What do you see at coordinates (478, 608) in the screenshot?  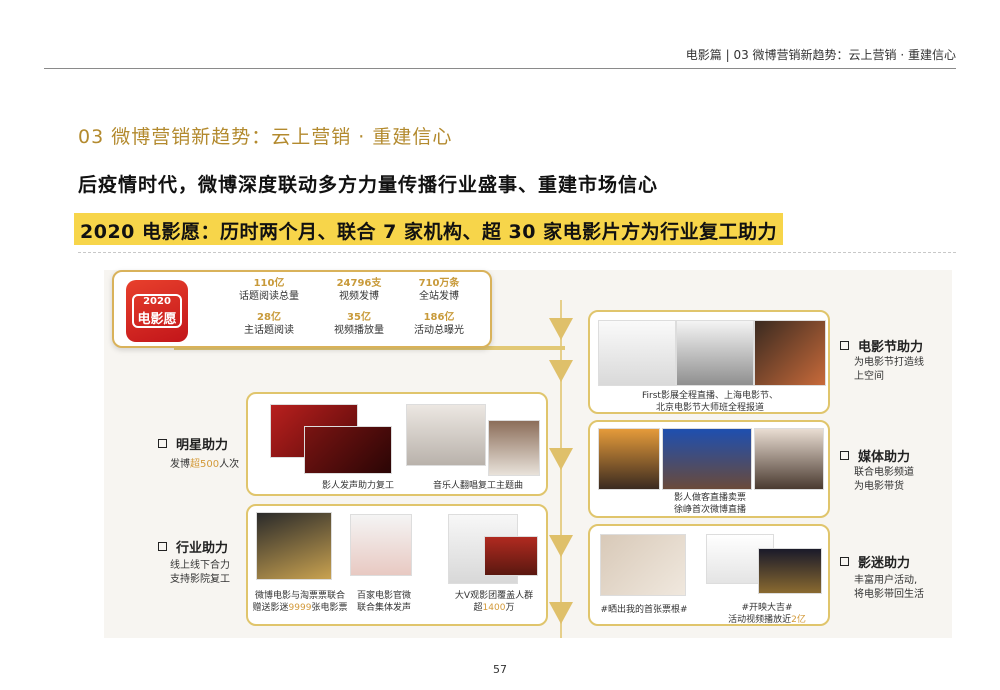 I see `caption-text: 超` at bounding box center [478, 608].